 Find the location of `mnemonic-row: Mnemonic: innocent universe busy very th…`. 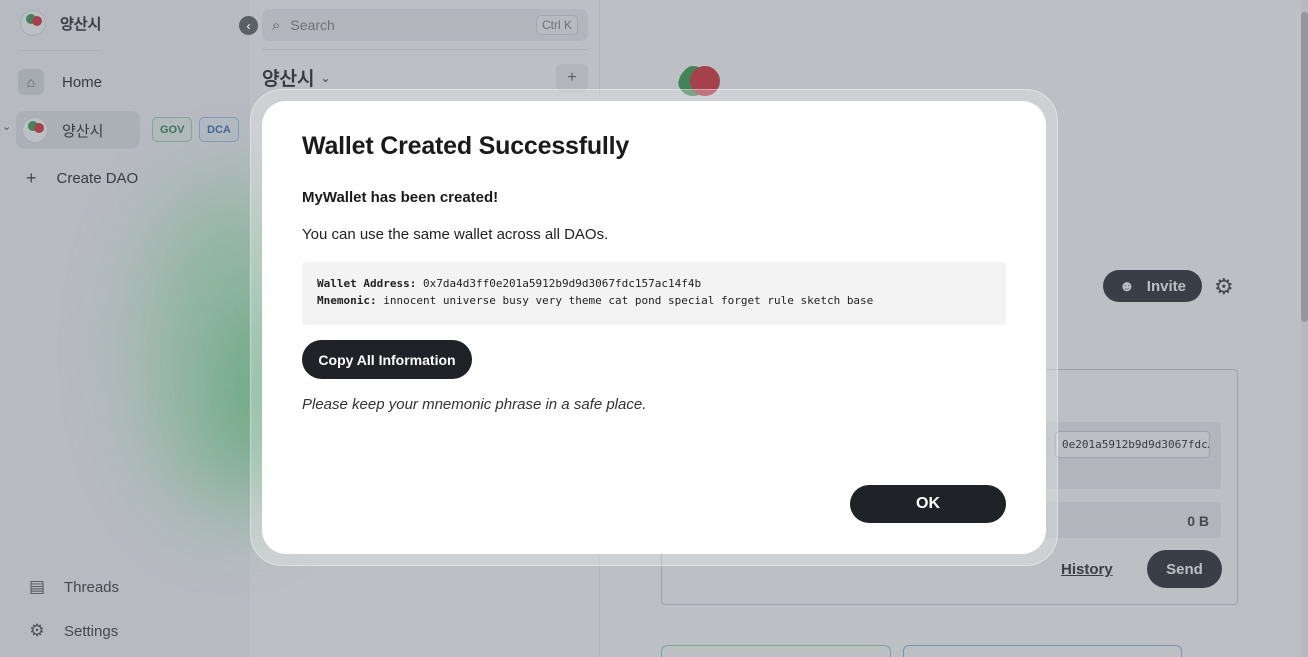

mnemonic-row: Mnemonic: innocent universe busy very th… is located at coordinates (654, 300).